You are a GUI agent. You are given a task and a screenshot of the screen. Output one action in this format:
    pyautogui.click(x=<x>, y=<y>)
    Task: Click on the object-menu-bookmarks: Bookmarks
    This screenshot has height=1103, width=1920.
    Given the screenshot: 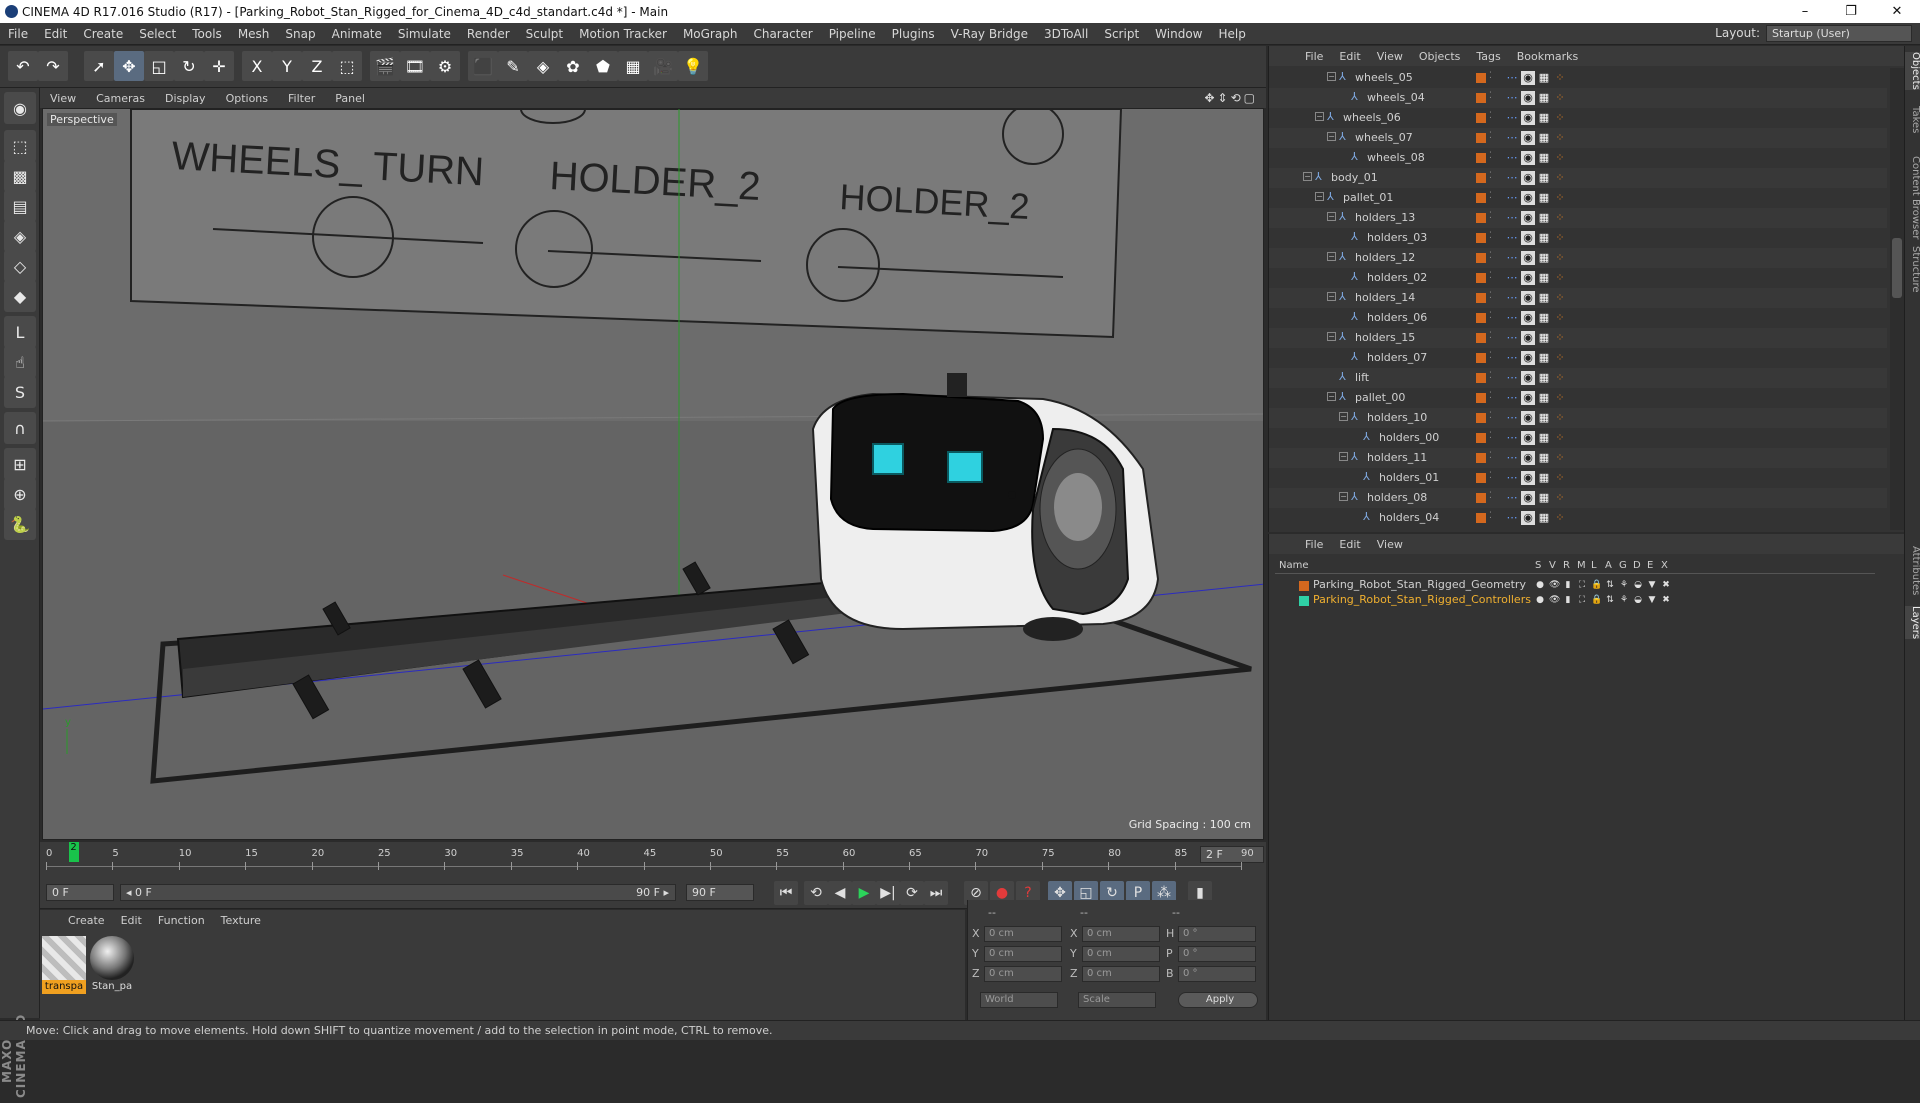 What is the action you would take?
    pyautogui.click(x=1547, y=56)
    